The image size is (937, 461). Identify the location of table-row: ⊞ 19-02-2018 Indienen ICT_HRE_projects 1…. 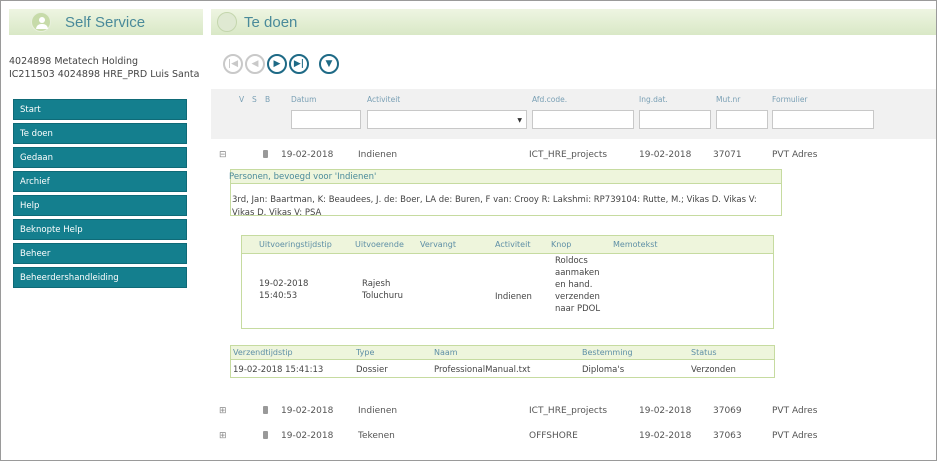
(573, 412).